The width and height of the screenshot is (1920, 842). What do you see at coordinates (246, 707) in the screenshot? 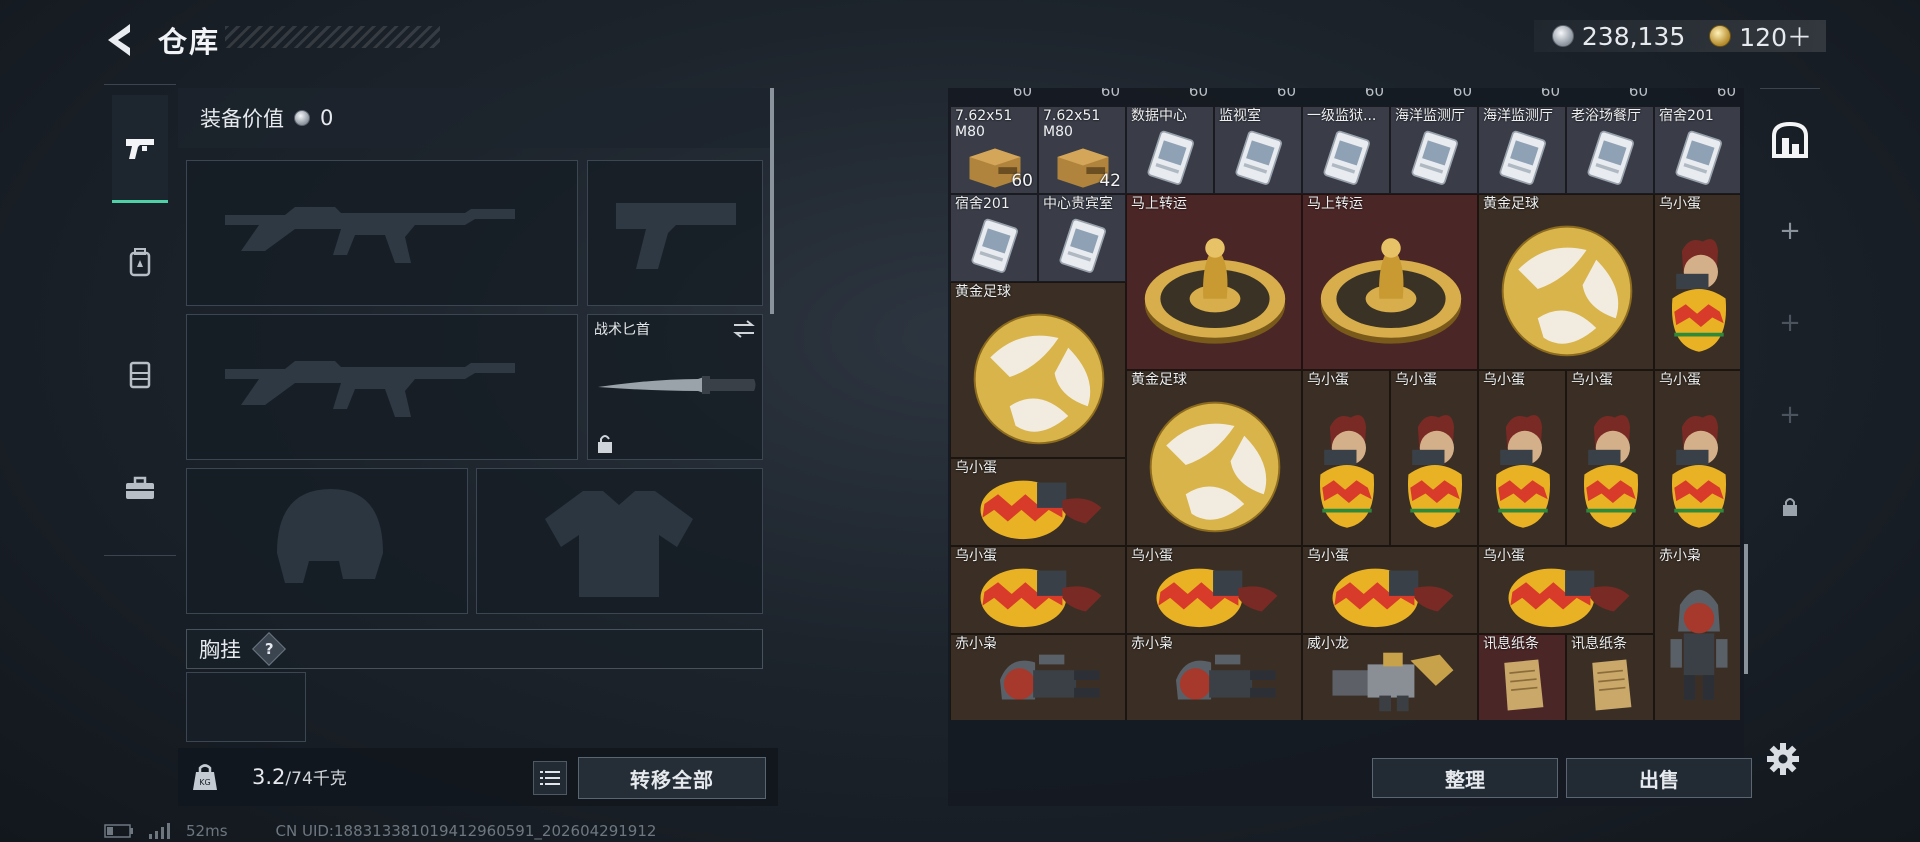
I see `chest-rig-slot` at bounding box center [246, 707].